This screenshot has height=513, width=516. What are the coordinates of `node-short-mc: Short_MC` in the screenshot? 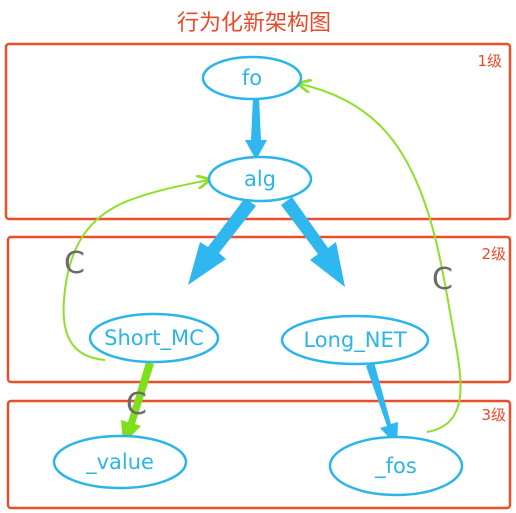 It's located at (154, 338).